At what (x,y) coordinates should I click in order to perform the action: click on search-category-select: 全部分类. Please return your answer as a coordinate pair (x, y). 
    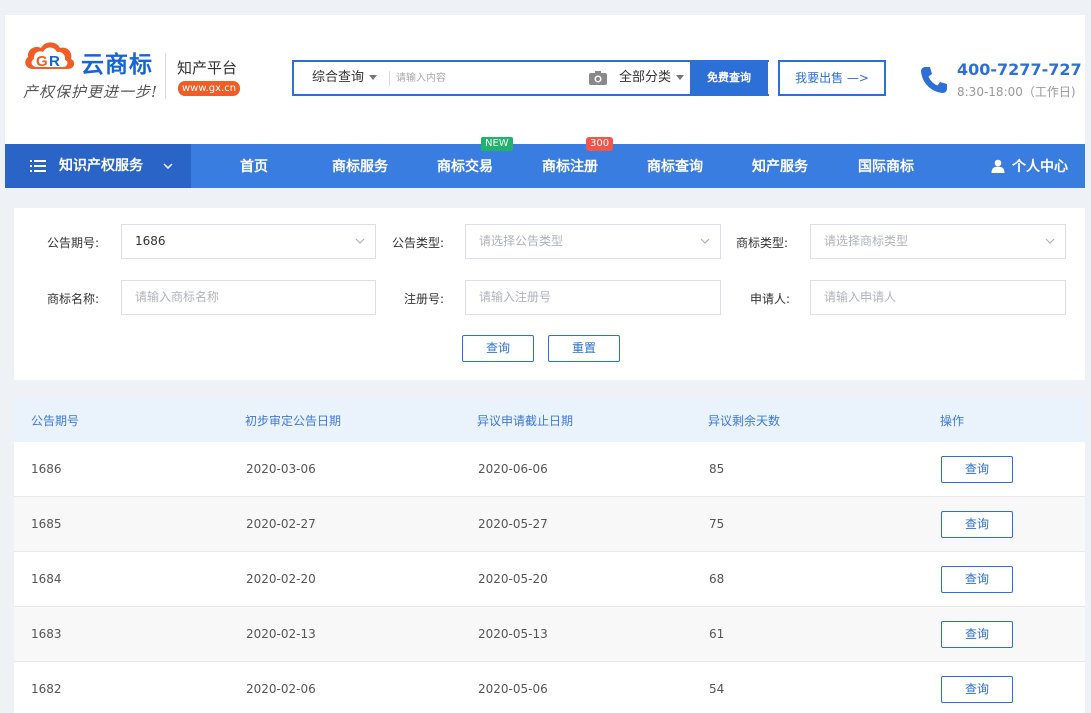
    Looking at the image, I should click on (652, 78).